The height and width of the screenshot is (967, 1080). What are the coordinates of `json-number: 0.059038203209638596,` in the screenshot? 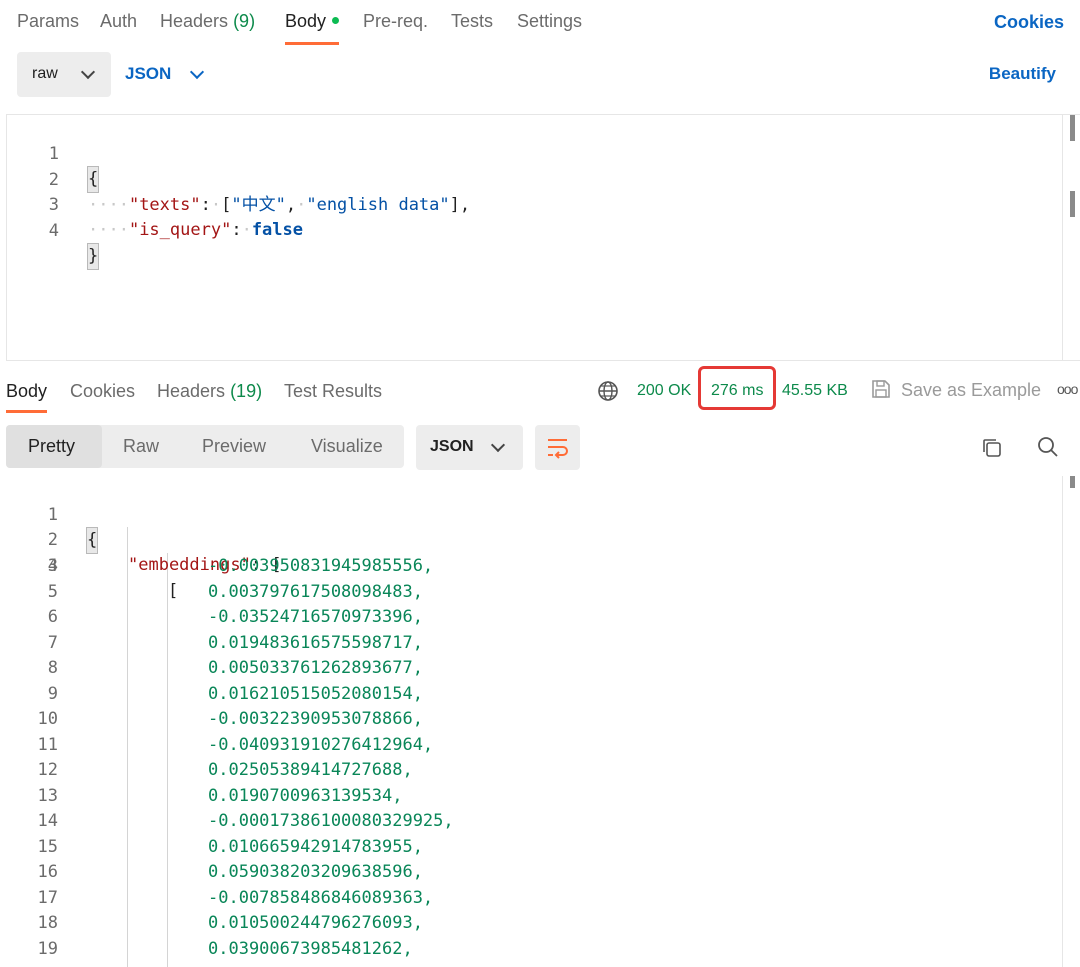 It's located at (315, 872).